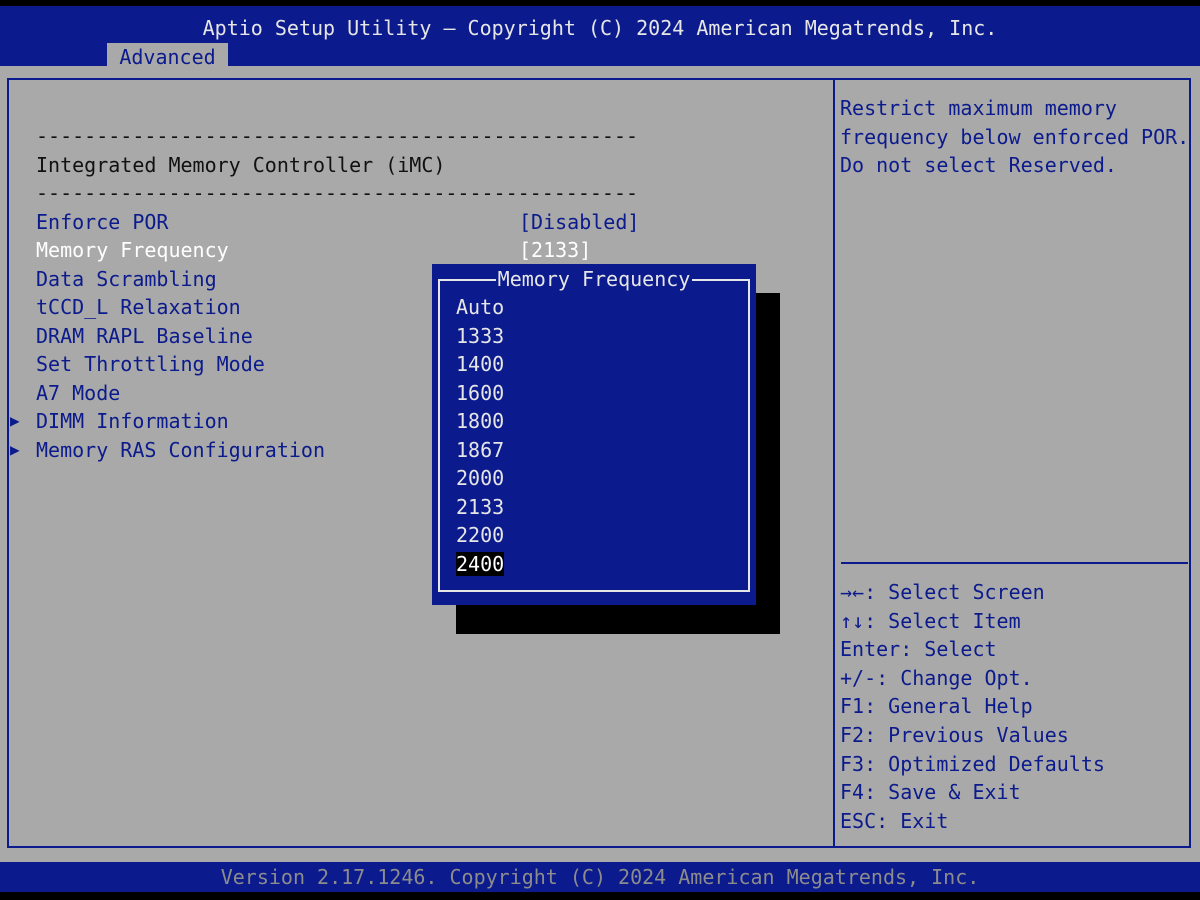  Describe the element at coordinates (579, 222) in the screenshot. I see `setting-enforce-por-value: [Disabled]` at that location.